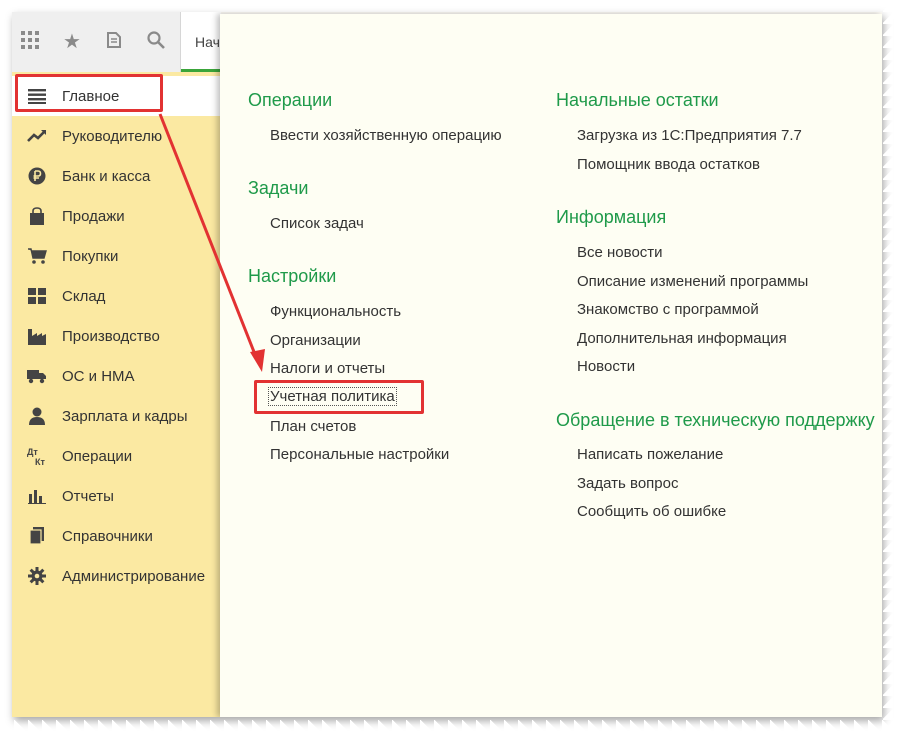 The width and height of the screenshot is (903, 742). I want to click on dt-kt-icon: Дт Кт, so click(37, 456).